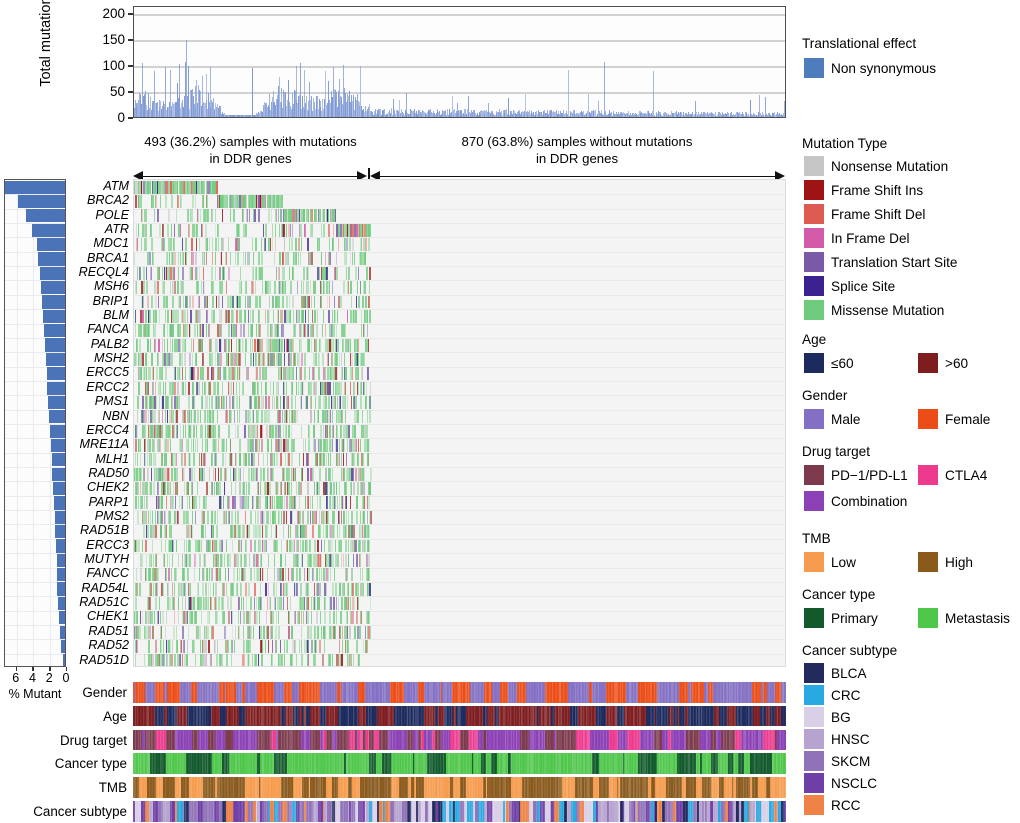 The image size is (1020, 823). I want to click on gene-label: BLM, so click(116, 315).